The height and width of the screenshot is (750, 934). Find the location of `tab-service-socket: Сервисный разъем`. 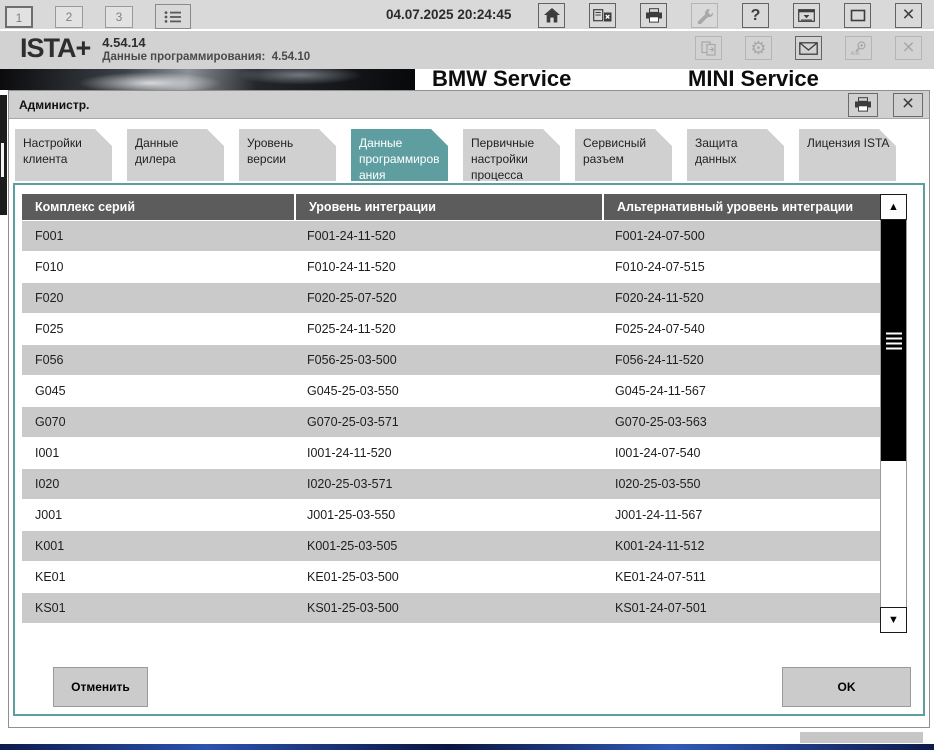

tab-service-socket: Сервисный разъем is located at coordinates (623, 155).